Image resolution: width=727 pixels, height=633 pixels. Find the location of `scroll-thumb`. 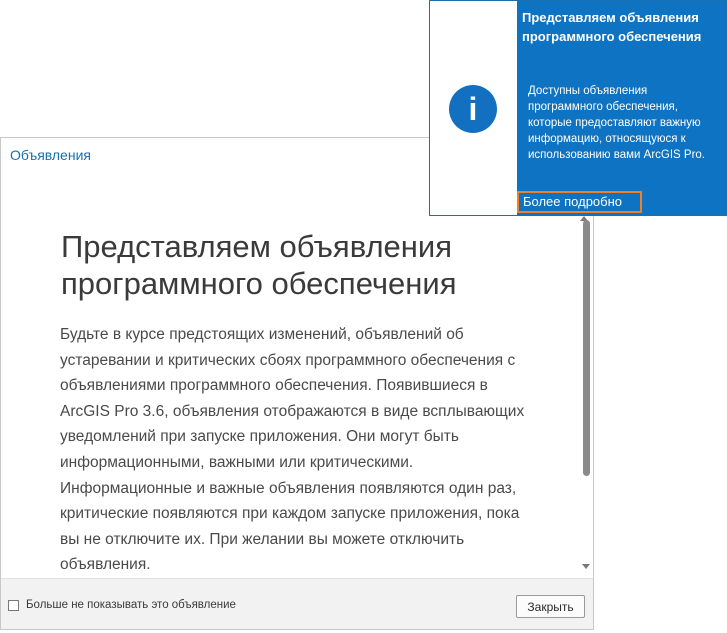

scroll-thumb is located at coordinates (586, 348).